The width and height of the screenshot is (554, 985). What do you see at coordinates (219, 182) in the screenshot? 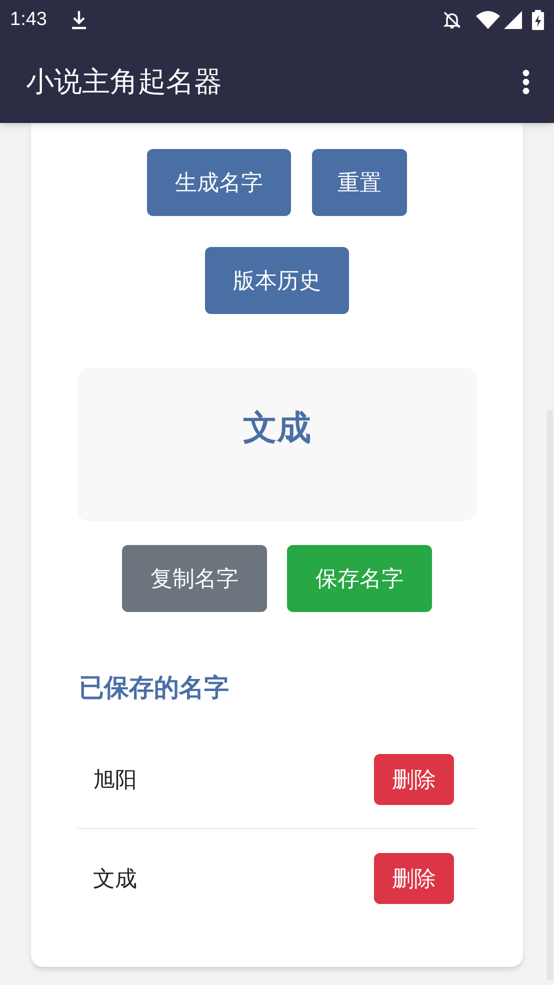
I see `action-button: 生成名字` at bounding box center [219, 182].